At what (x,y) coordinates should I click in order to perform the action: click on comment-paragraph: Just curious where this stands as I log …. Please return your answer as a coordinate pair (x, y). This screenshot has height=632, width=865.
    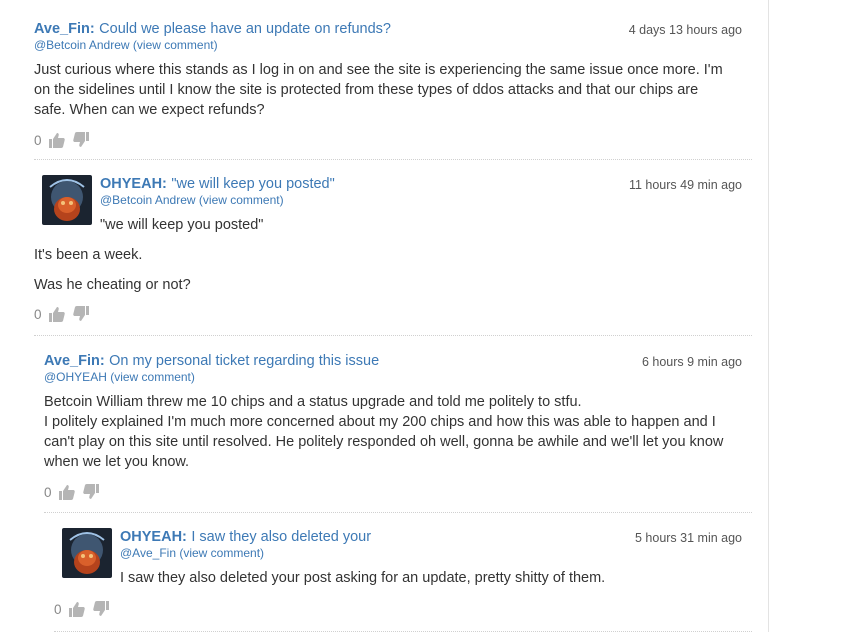
    Looking at the image, I should click on (378, 90).